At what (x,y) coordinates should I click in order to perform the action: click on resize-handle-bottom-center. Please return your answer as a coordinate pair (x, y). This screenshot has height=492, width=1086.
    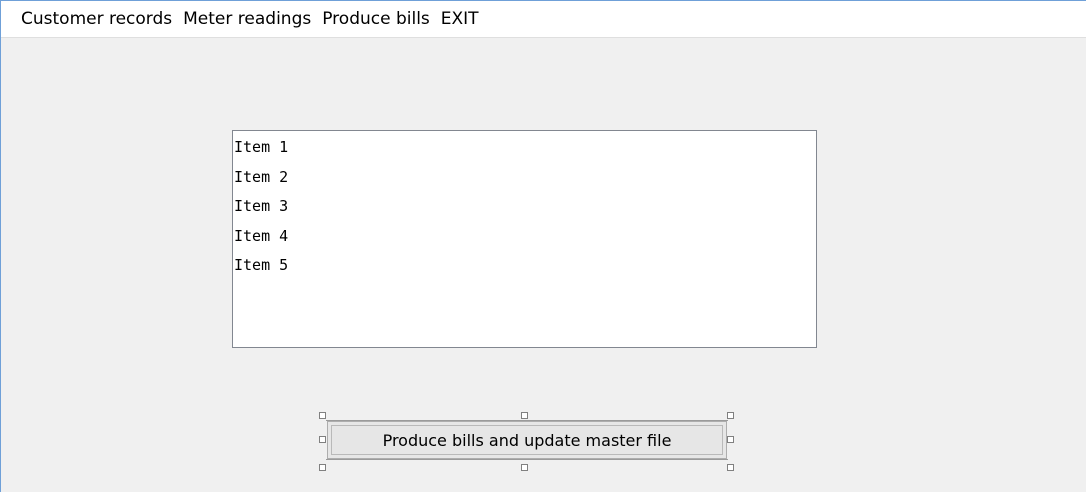
    Looking at the image, I should click on (524, 467).